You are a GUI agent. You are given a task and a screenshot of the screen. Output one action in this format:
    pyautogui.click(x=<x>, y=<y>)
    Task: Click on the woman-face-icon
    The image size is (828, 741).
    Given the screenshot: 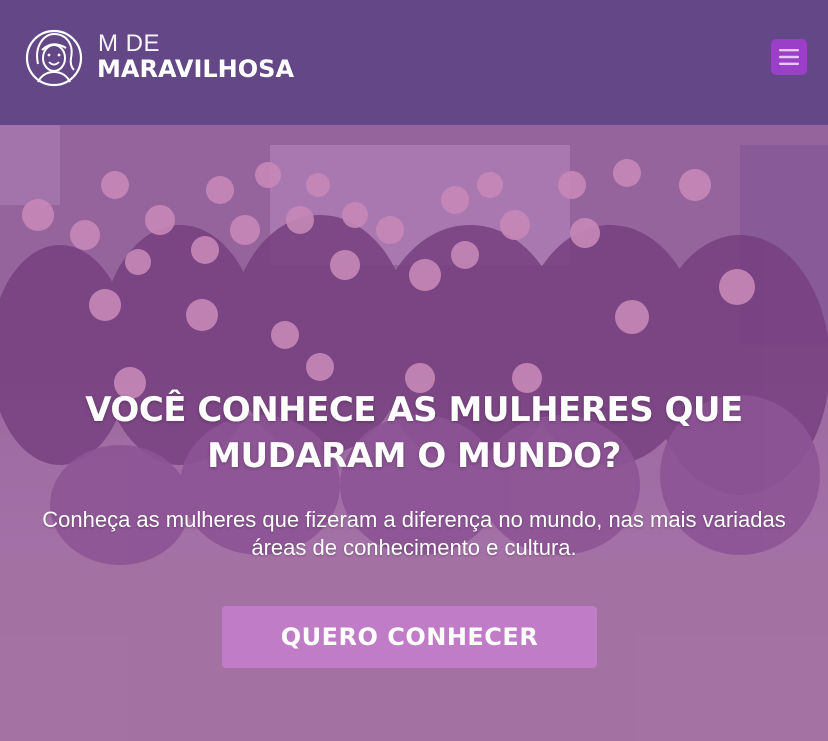 What is the action you would take?
    pyautogui.click(x=54, y=58)
    